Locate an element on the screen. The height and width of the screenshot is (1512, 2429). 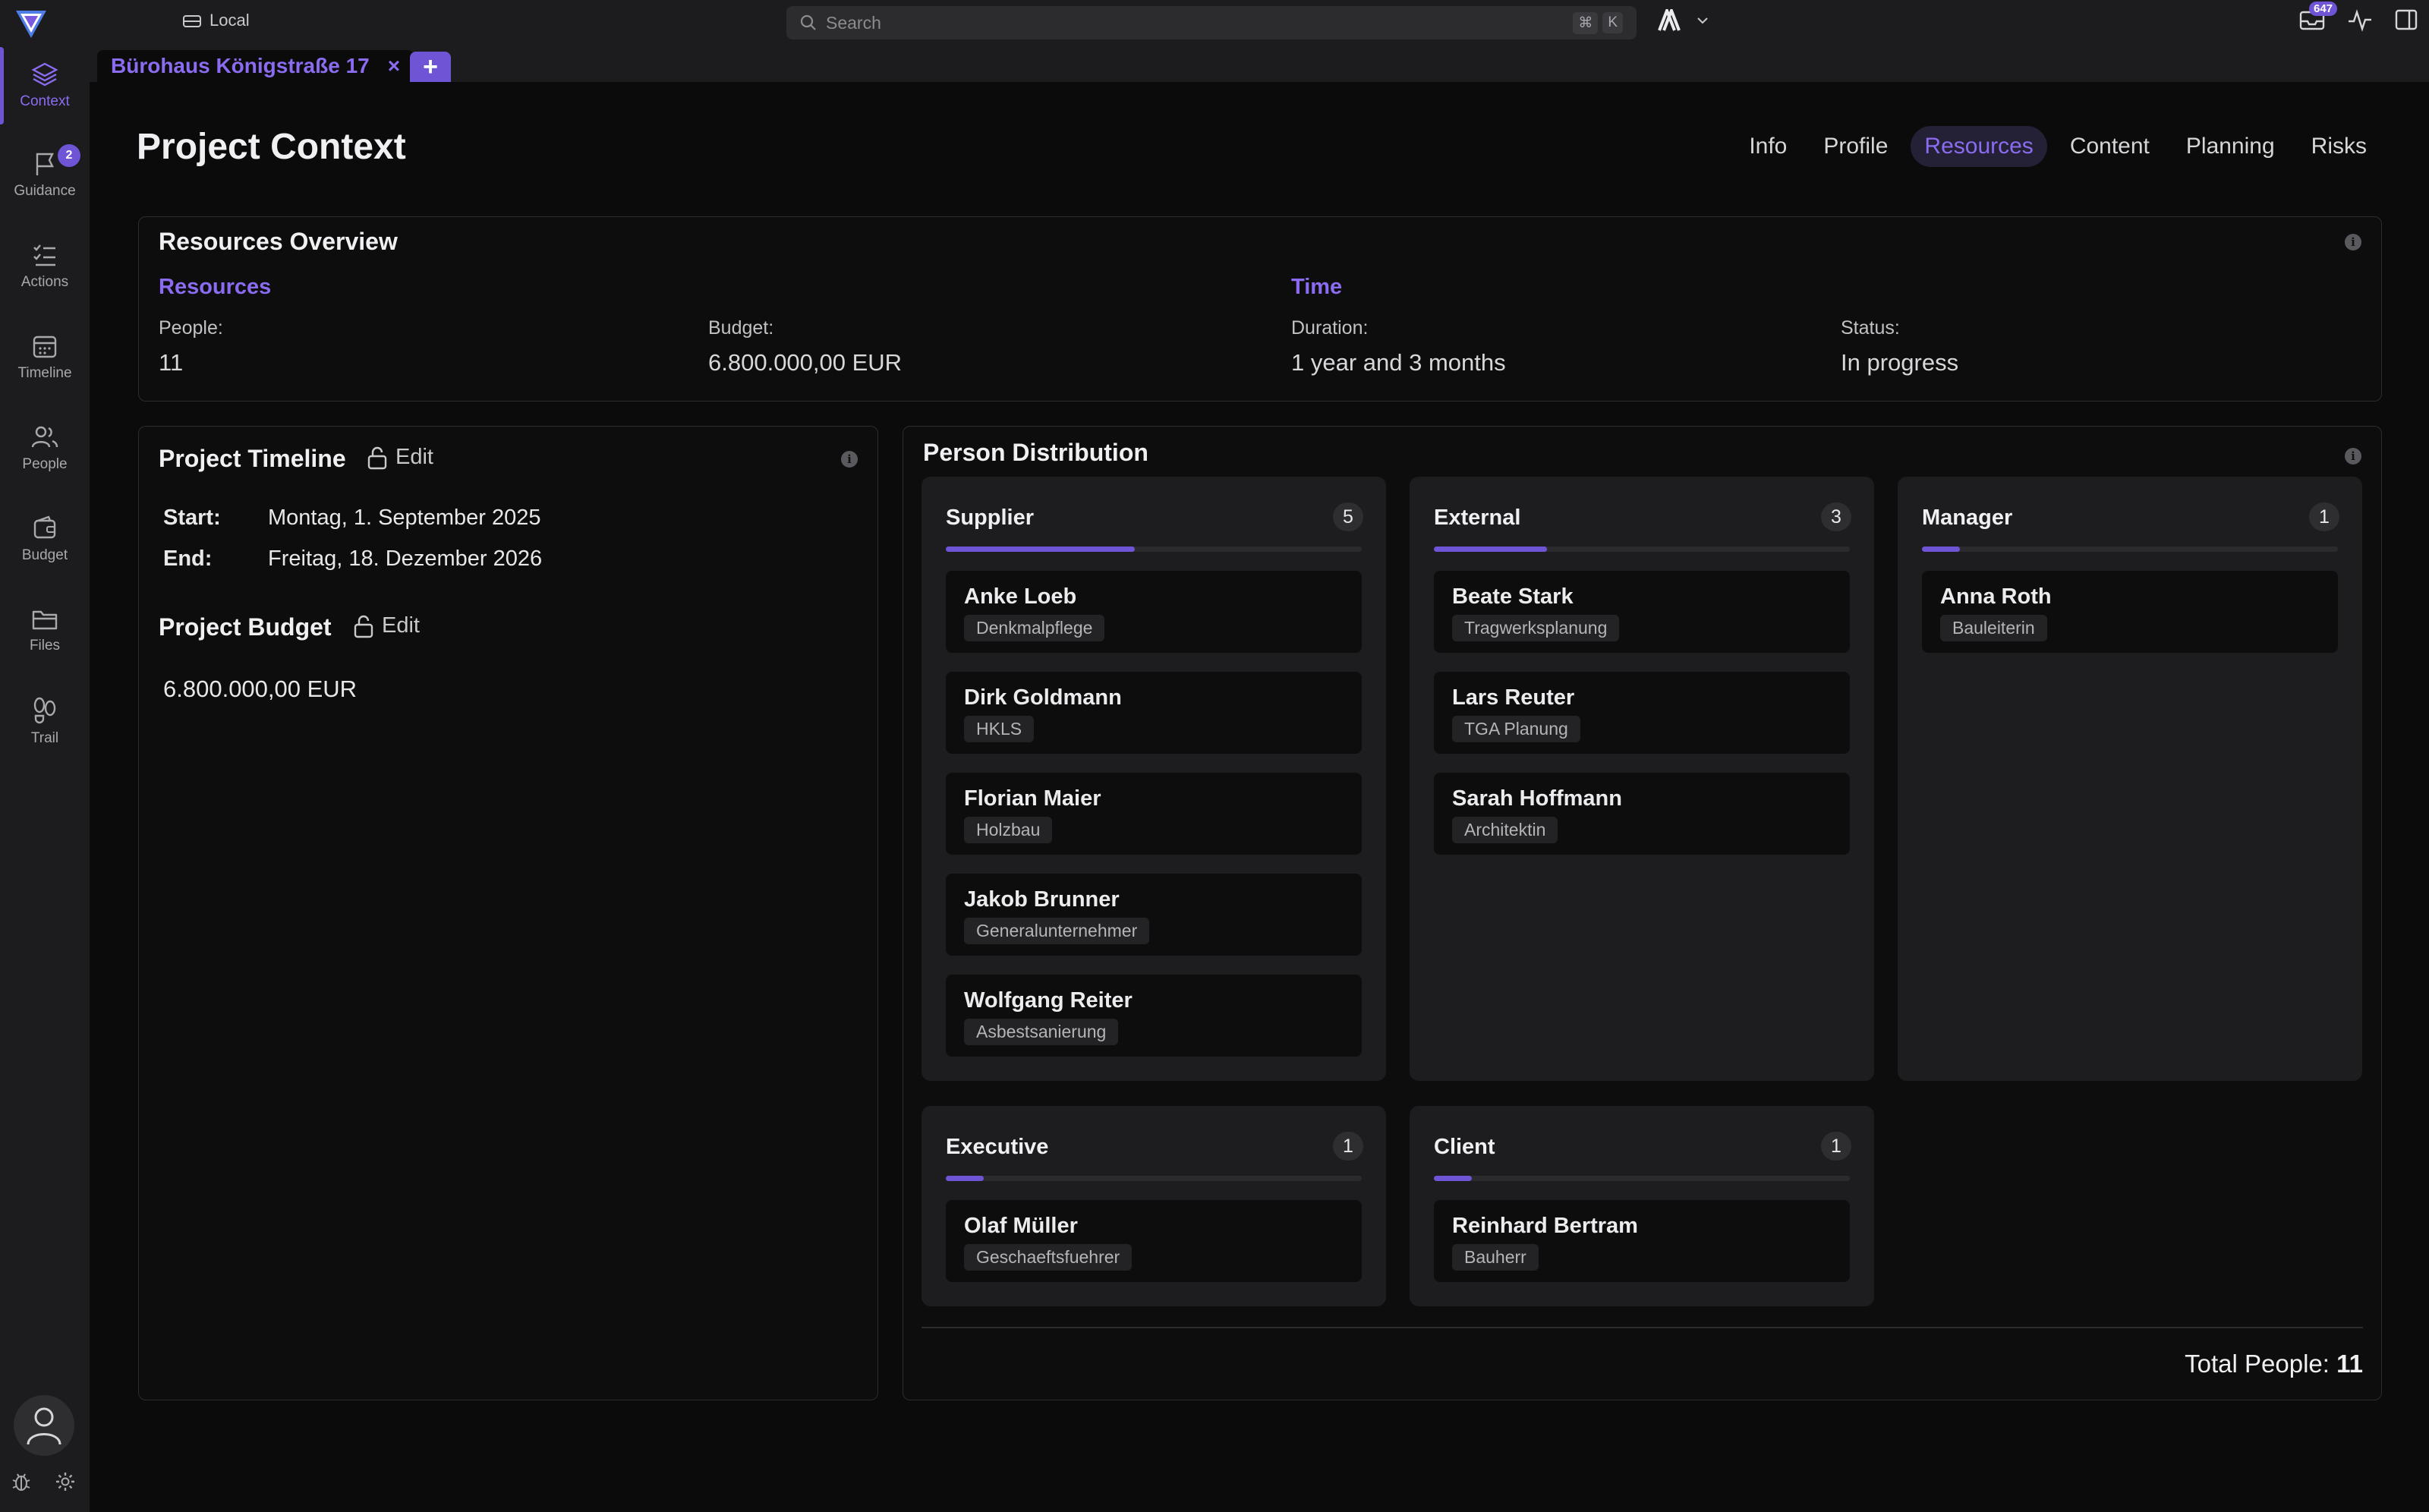
person-card: Sarah Hoffmann Architektin is located at coordinates (1642, 814).